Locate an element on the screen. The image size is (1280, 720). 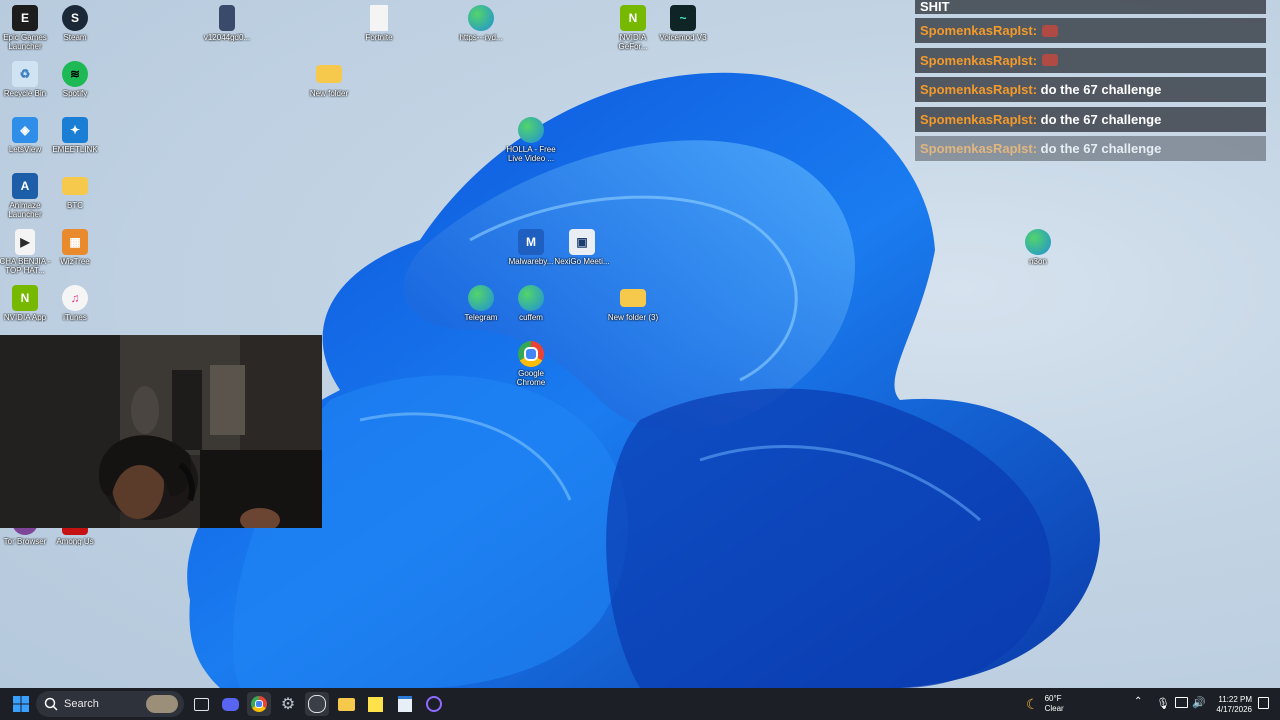
taskbar-cortana is located at coordinates (434, 704).